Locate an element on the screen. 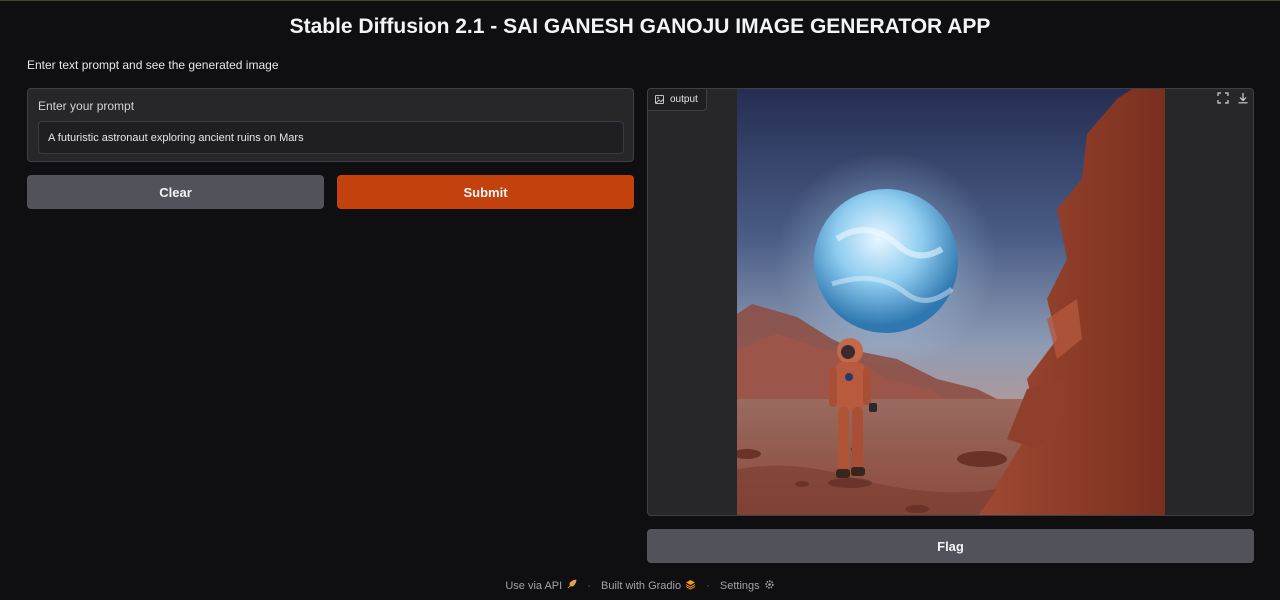 This screenshot has height=600, width=1280. settings-link: Settings is located at coordinates (747, 586).